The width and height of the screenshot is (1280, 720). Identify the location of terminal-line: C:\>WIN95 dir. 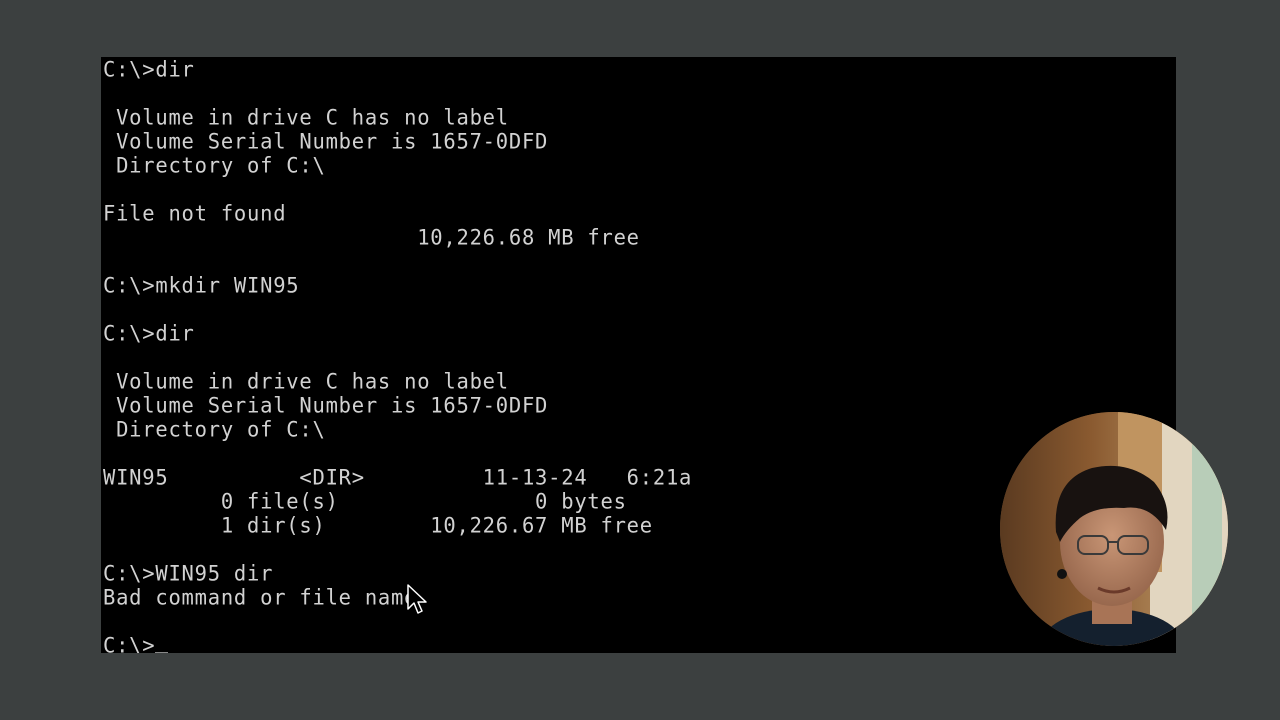
(188, 573).